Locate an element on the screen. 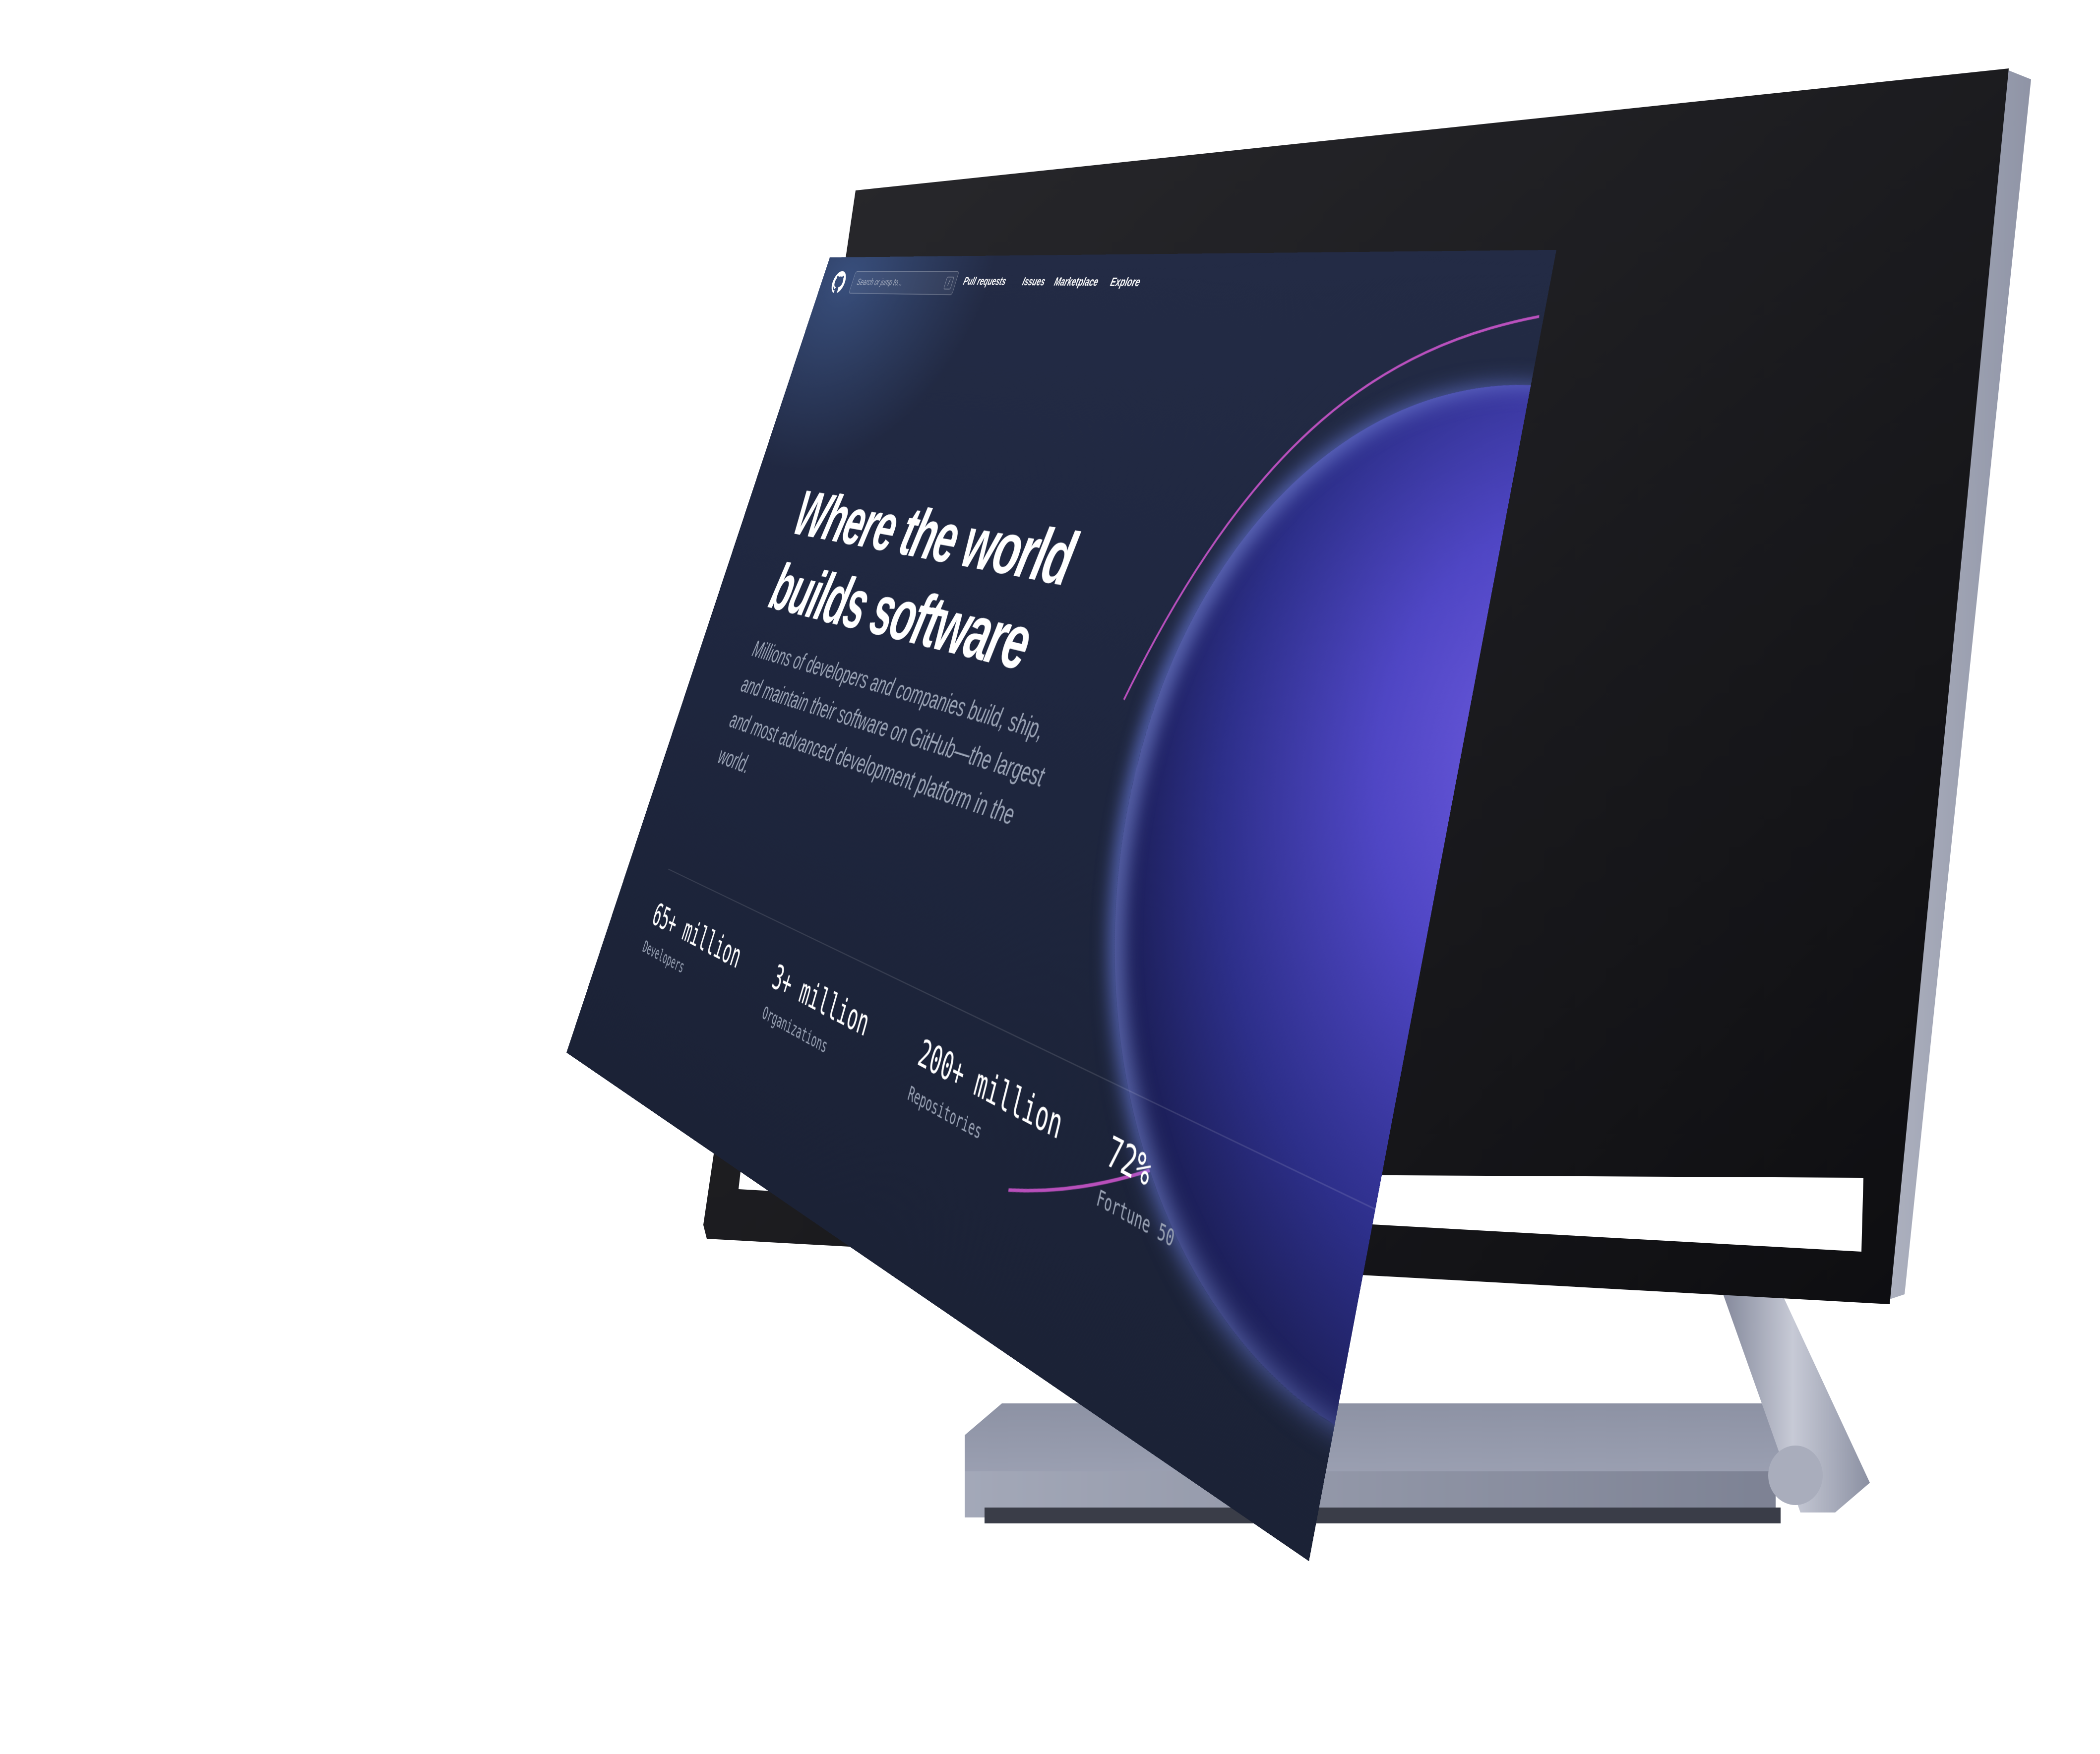 The image size is (2100, 1754). nav-link-explore: Explore is located at coordinates (1125, 282).